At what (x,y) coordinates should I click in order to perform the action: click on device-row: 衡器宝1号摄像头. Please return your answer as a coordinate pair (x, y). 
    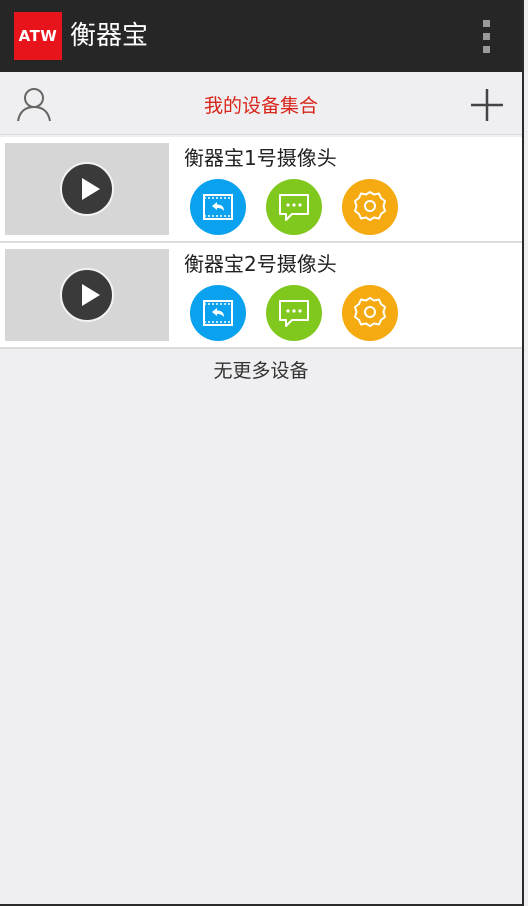
    Looking at the image, I should click on (261, 190).